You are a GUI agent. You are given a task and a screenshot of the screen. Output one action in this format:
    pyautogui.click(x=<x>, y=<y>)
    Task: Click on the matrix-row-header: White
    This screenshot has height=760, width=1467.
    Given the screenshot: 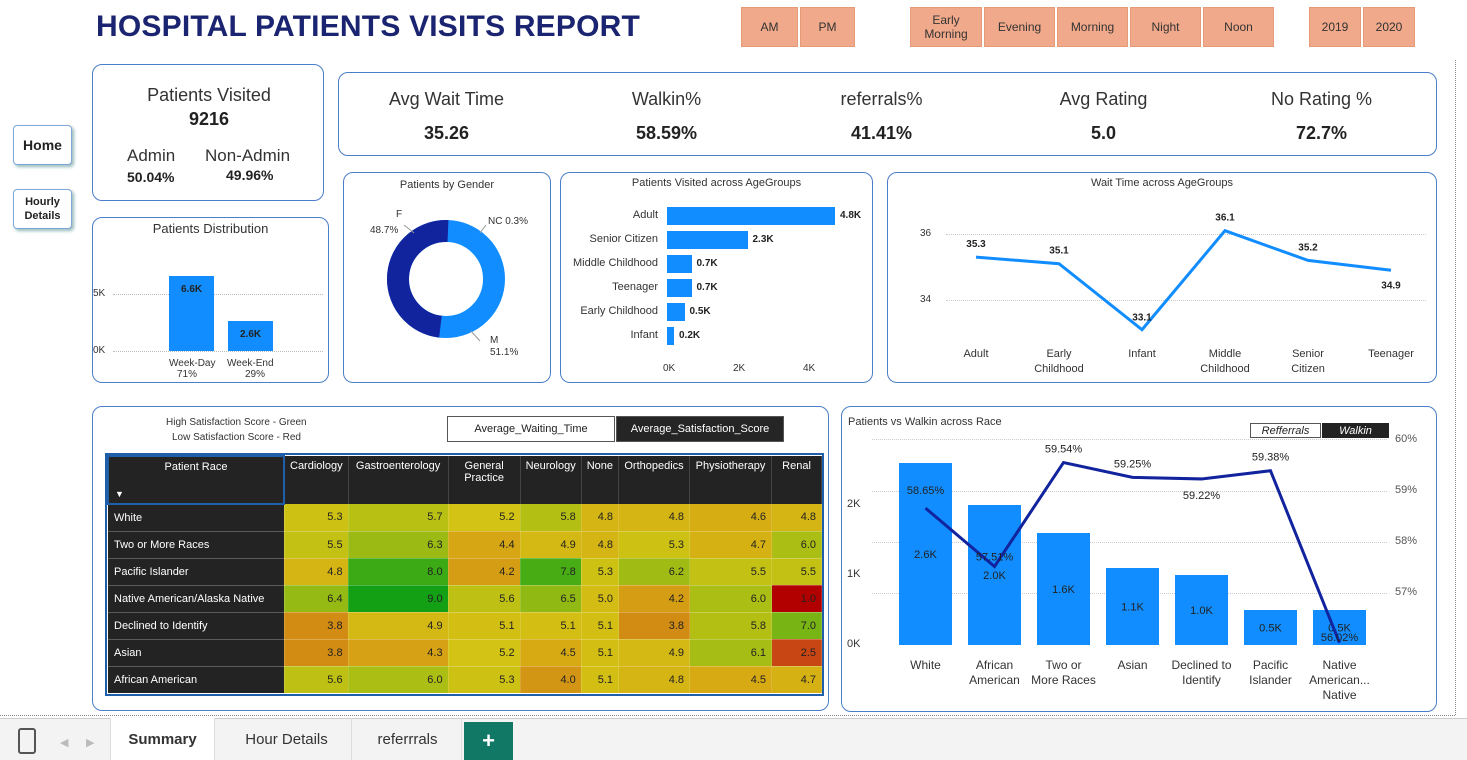 What is the action you would take?
    pyautogui.click(x=196, y=518)
    